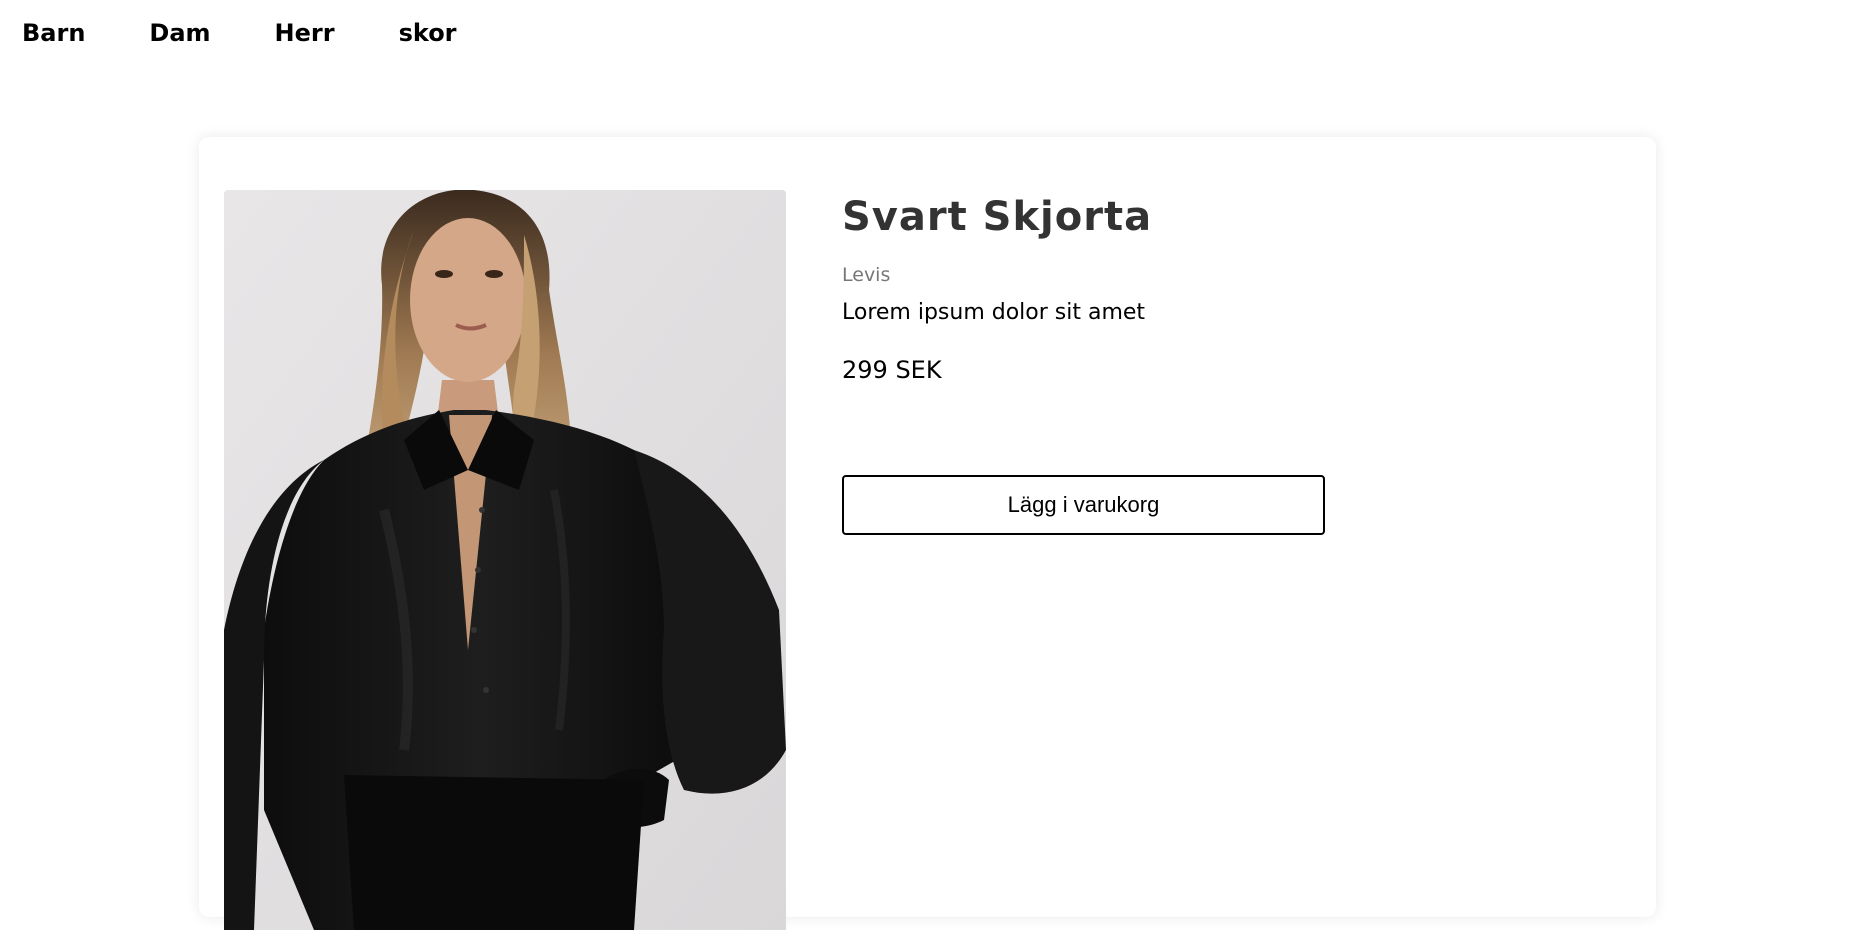 The image size is (1854, 930). Describe the element at coordinates (994, 312) in the screenshot. I see `product-description: Lorem ipsum dolor sit amet` at that location.